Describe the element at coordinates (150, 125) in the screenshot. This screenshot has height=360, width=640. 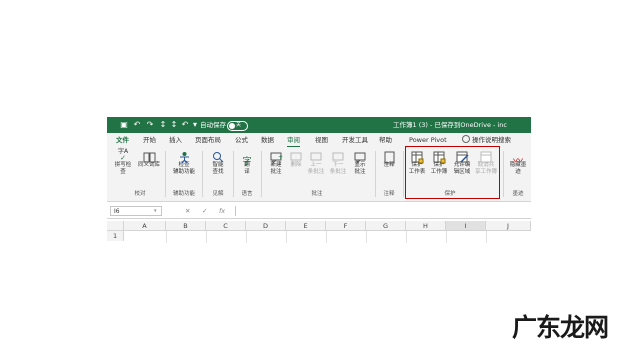
I see `redo-icon: ↷` at that location.